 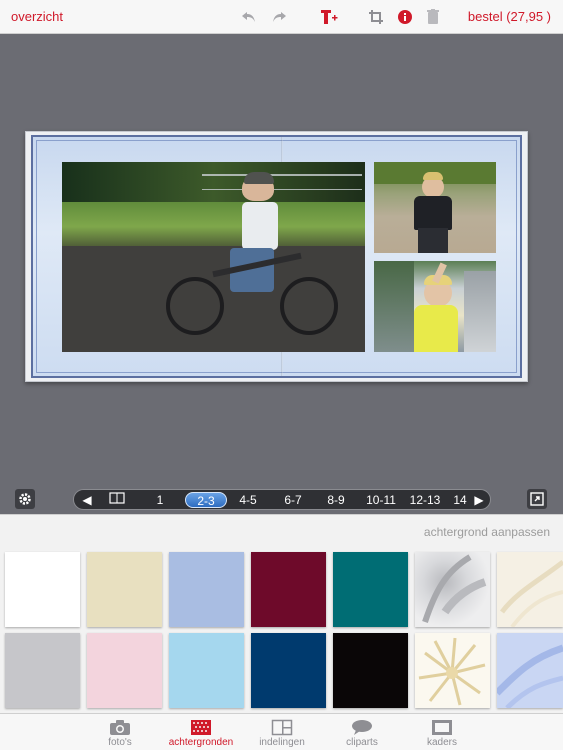 What do you see at coordinates (117, 500) in the screenshot?
I see `cover-page-icon` at bounding box center [117, 500].